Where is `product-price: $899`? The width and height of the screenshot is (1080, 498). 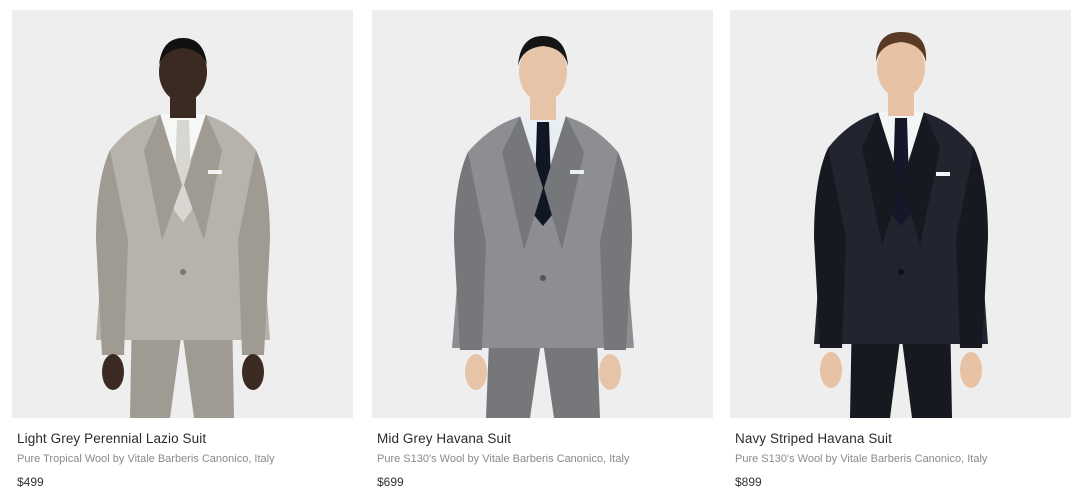
product-price: $899 is located at coordinates (748, 482).